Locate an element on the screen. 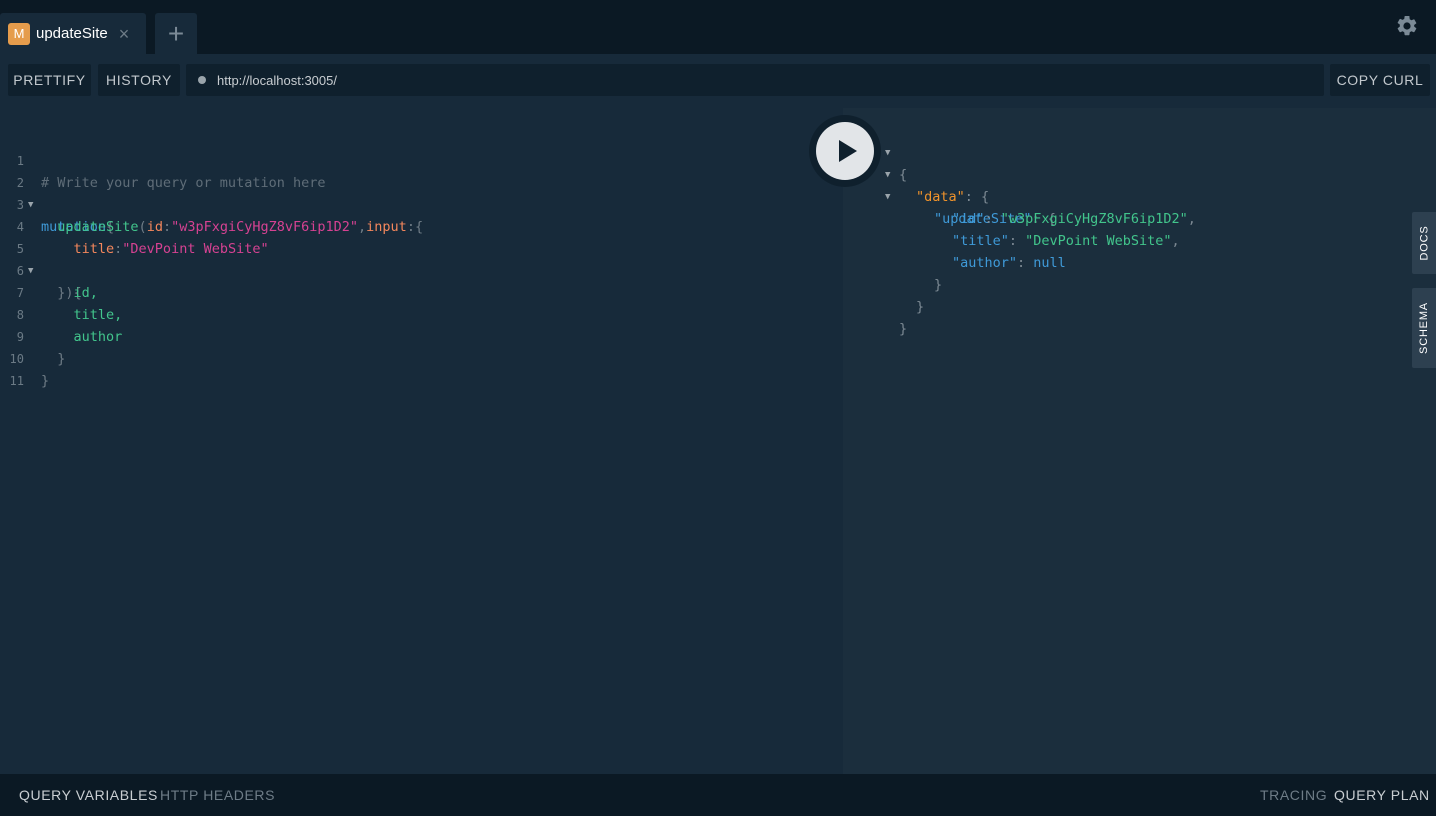 This screenshot has height=816, width=1436. code-field: id, is located at coordinates (85, 293).